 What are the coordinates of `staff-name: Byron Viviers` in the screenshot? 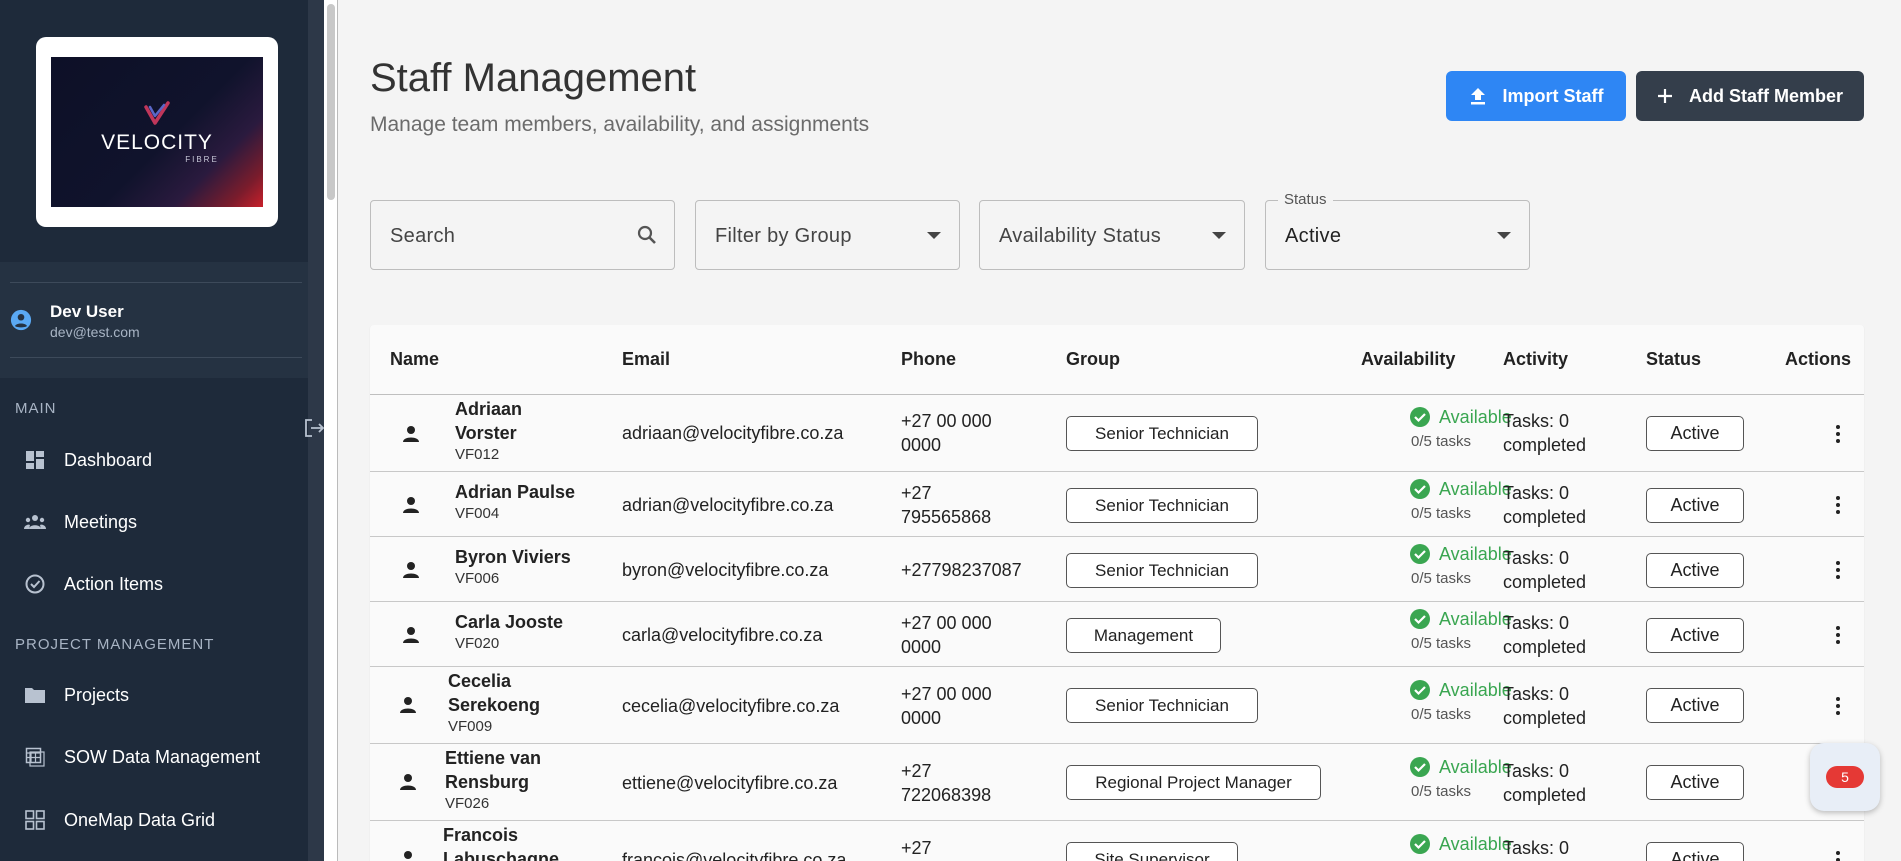 It's located at (513, 557).